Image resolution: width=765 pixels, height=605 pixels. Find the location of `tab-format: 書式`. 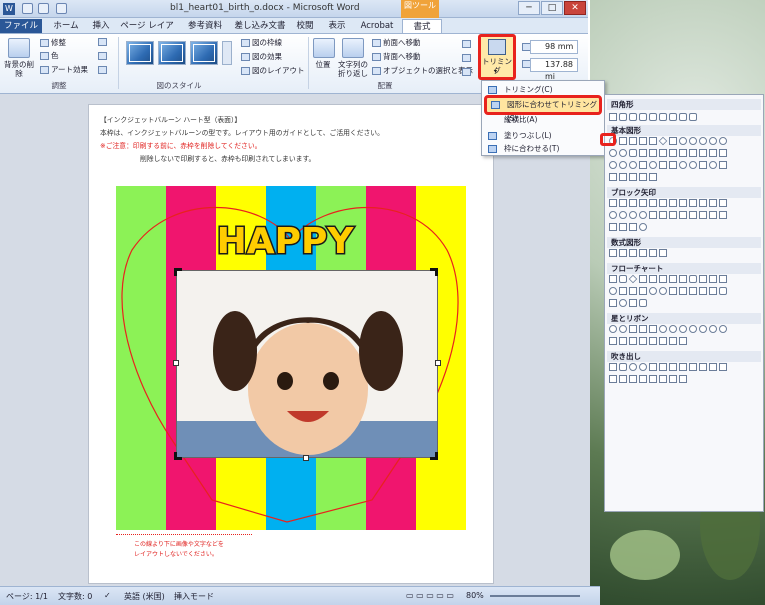

tab-format: 書式 is located at coordinates (422, 26).